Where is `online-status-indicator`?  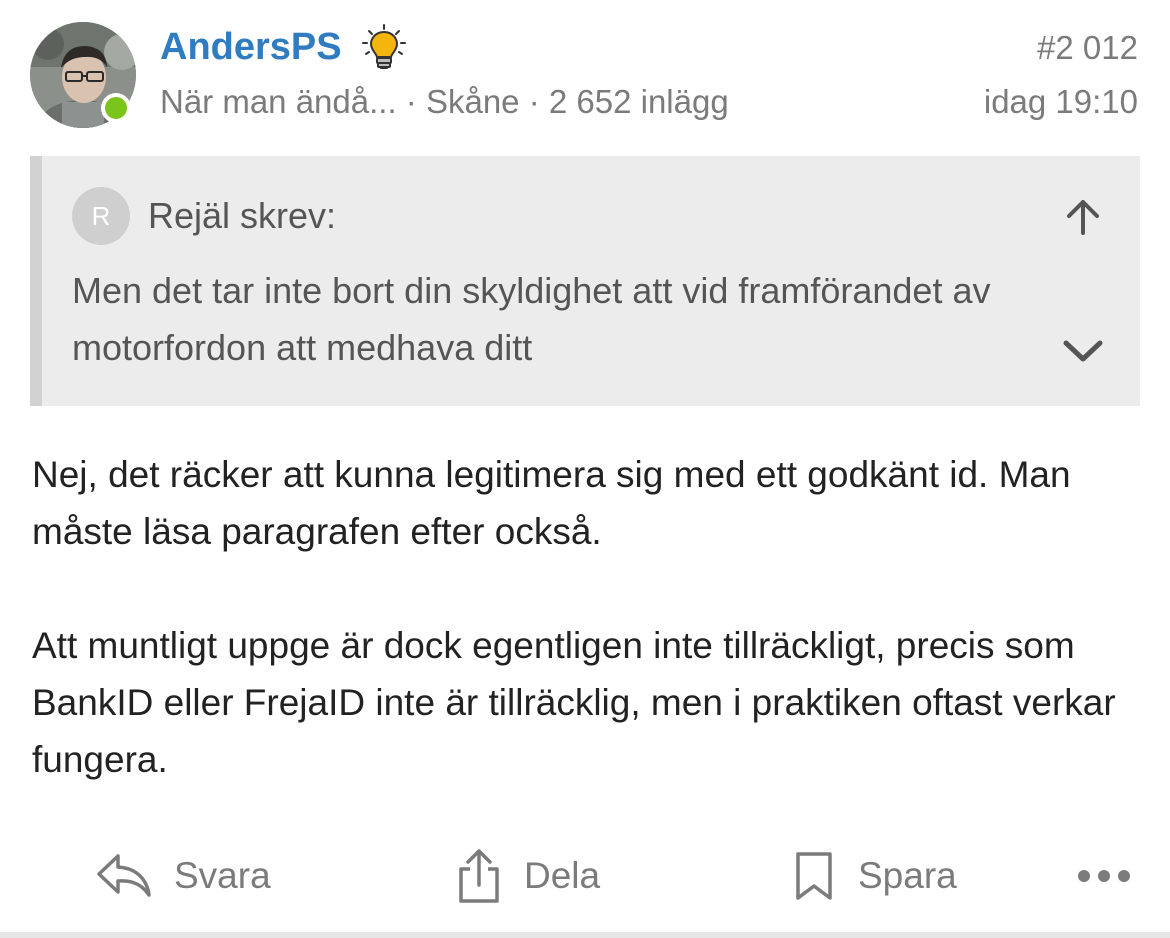
online-status-indicator is located at coordinates (116, 108).